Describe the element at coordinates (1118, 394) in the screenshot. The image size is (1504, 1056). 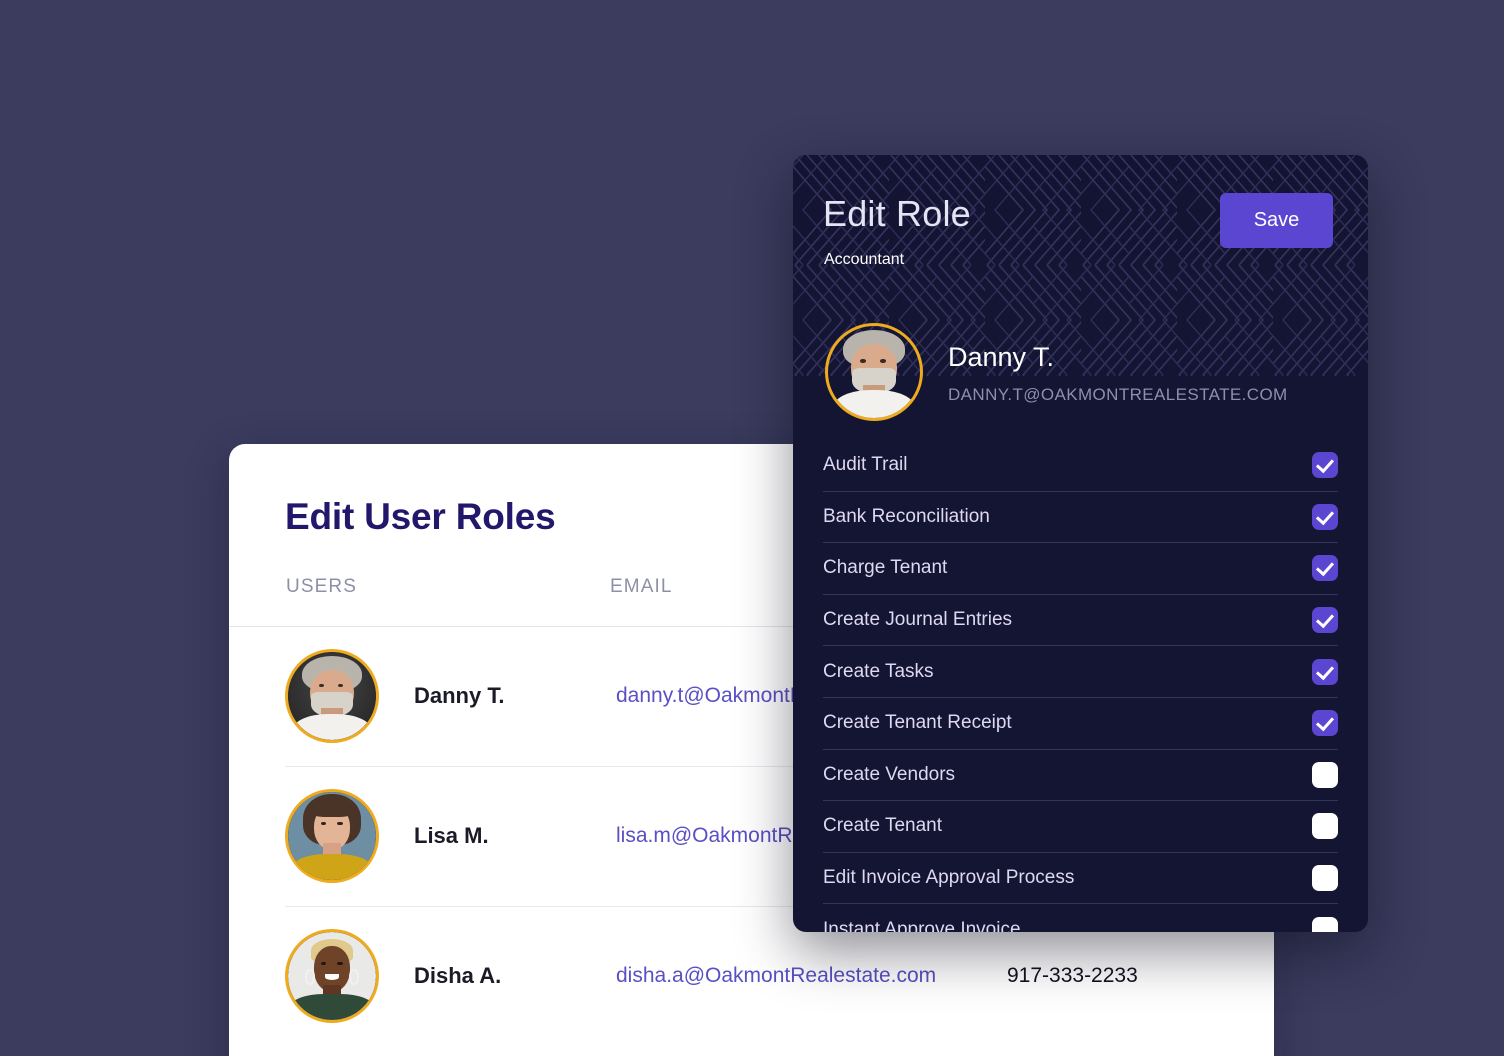
I see `profile-email: DANNY.T@OAKMONTREALESTATE.COM` at that location.